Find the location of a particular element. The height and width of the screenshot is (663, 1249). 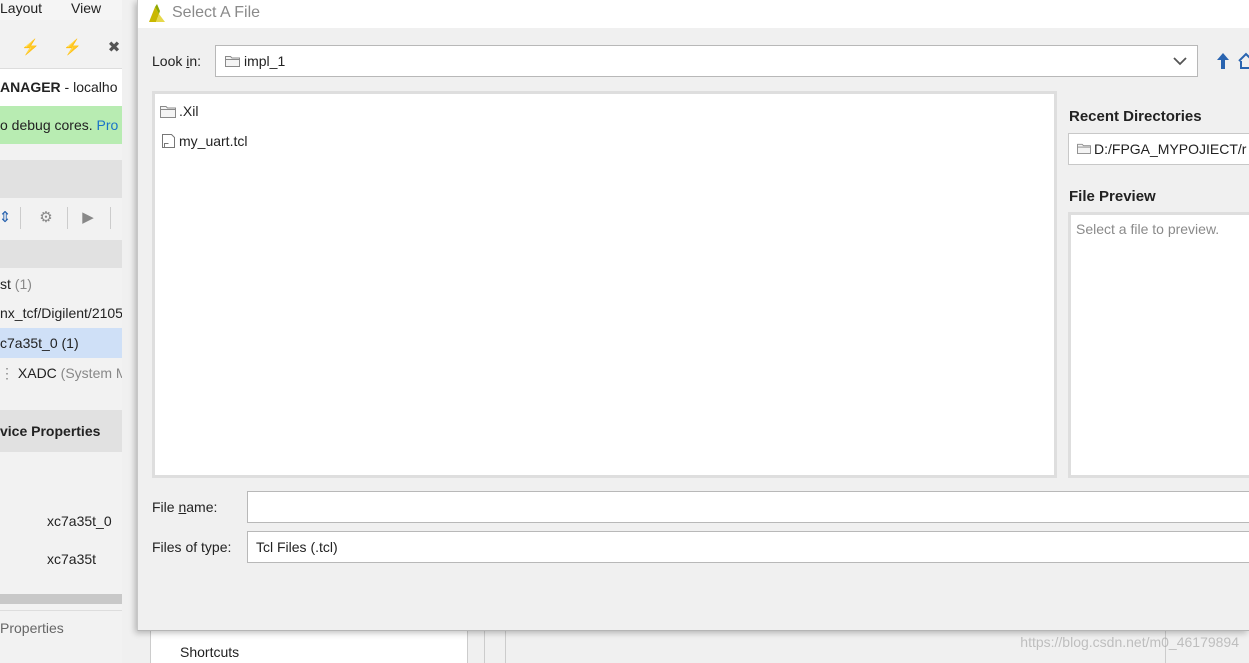

file-name: .Xil is located at coordinates (189, 111).